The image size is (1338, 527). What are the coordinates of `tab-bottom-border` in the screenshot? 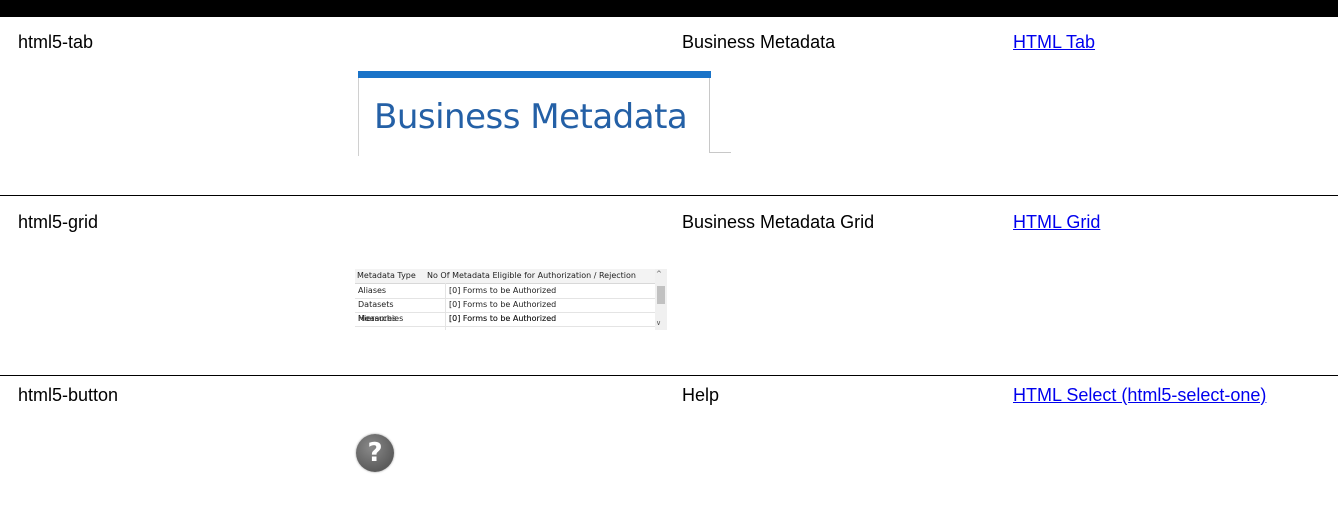 It's located at (720, 152).